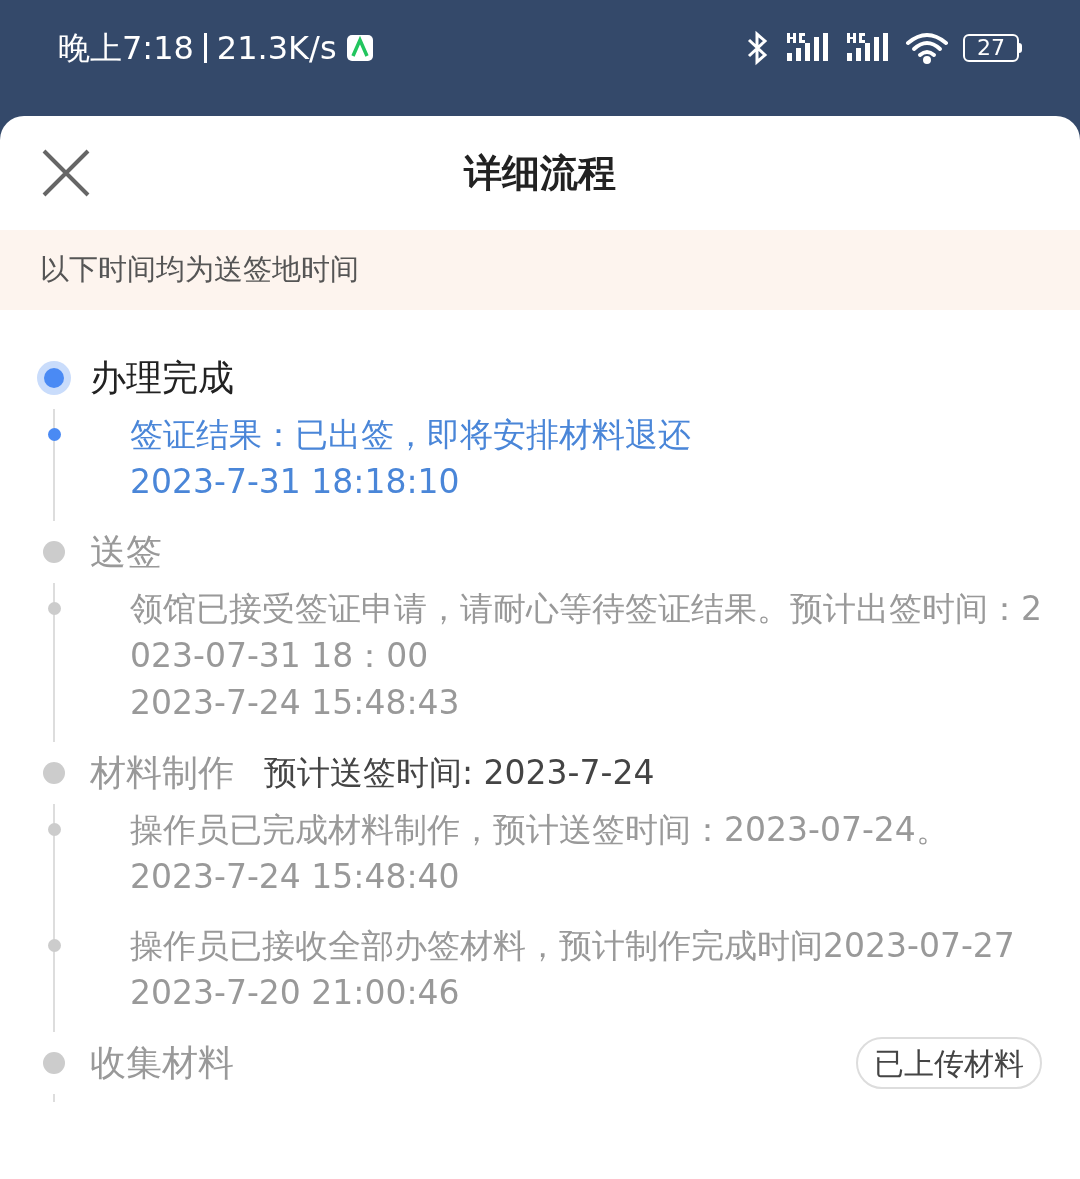 The image size is (1080, 1179). What do you see at coordinates (162, 773) in the screenshot?
I see `stage-title: 材料制作` at bounding box center [162, 773].